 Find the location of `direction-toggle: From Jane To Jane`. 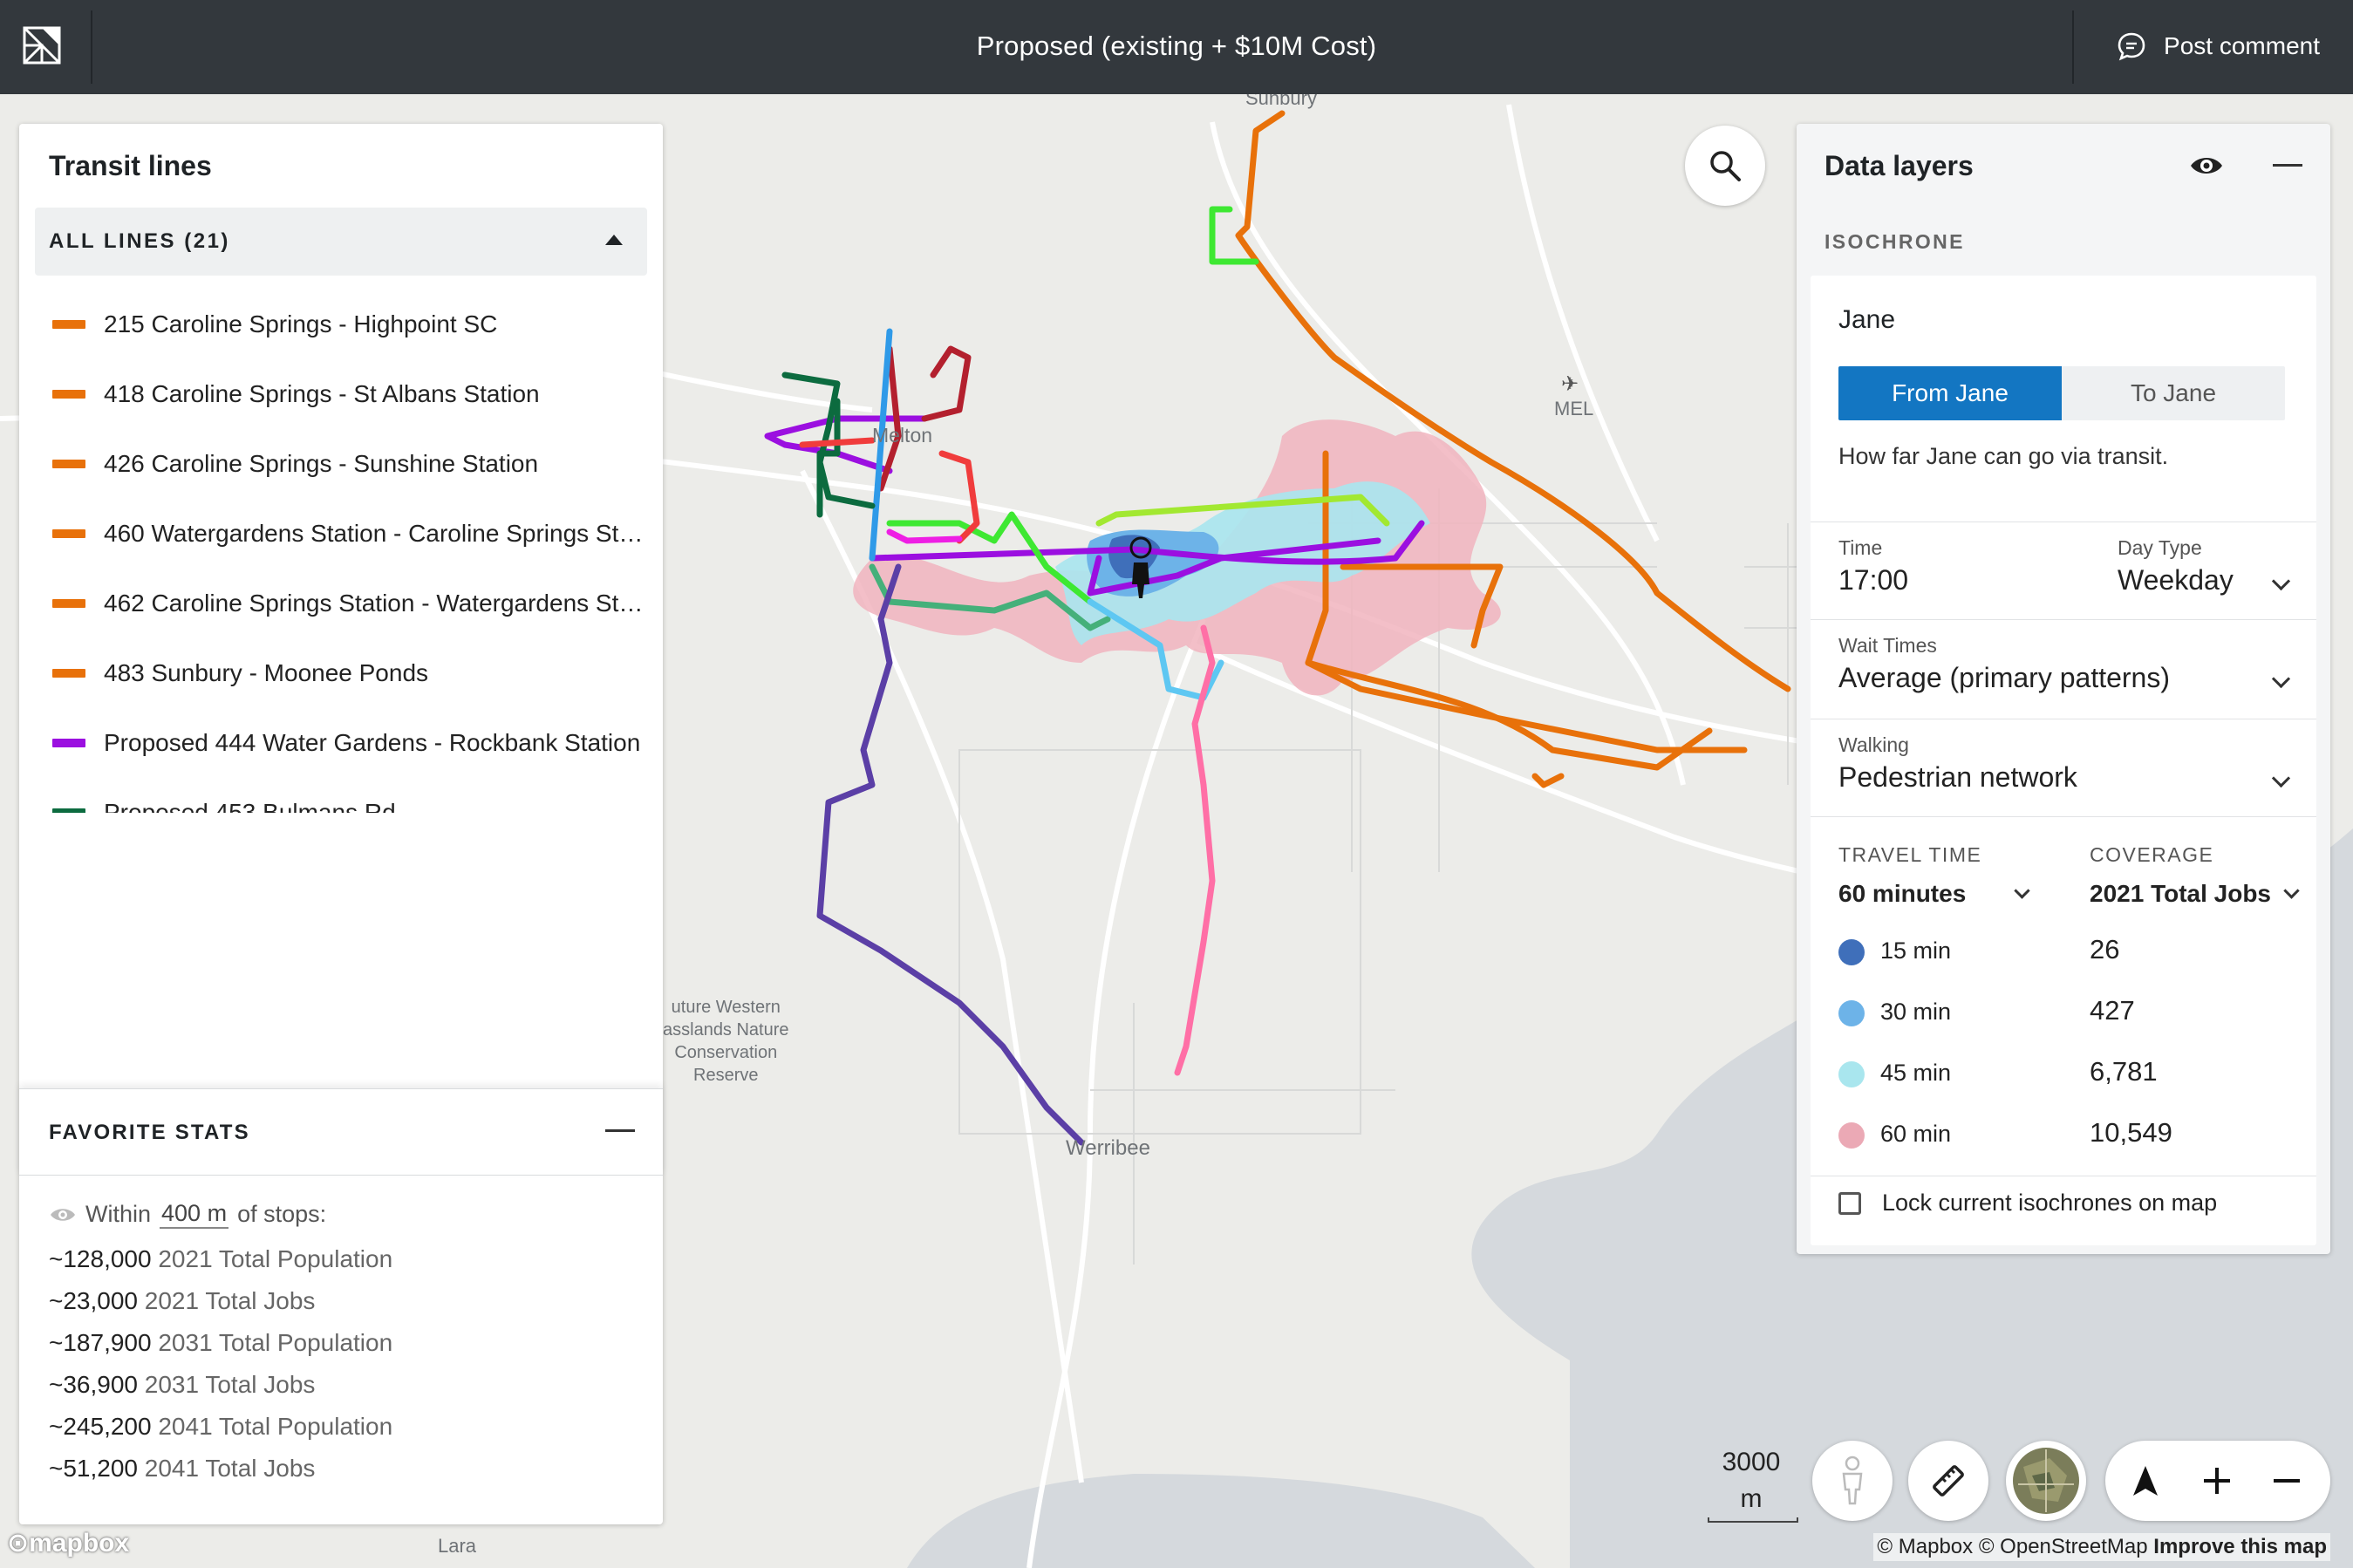

direction-toggle: From Jane To Jane is located at coordinates (2061, 393).